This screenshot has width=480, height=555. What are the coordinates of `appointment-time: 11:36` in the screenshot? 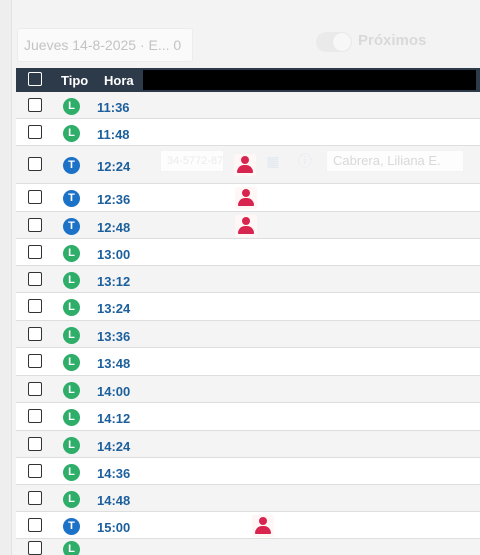 It's located at (113, 107).